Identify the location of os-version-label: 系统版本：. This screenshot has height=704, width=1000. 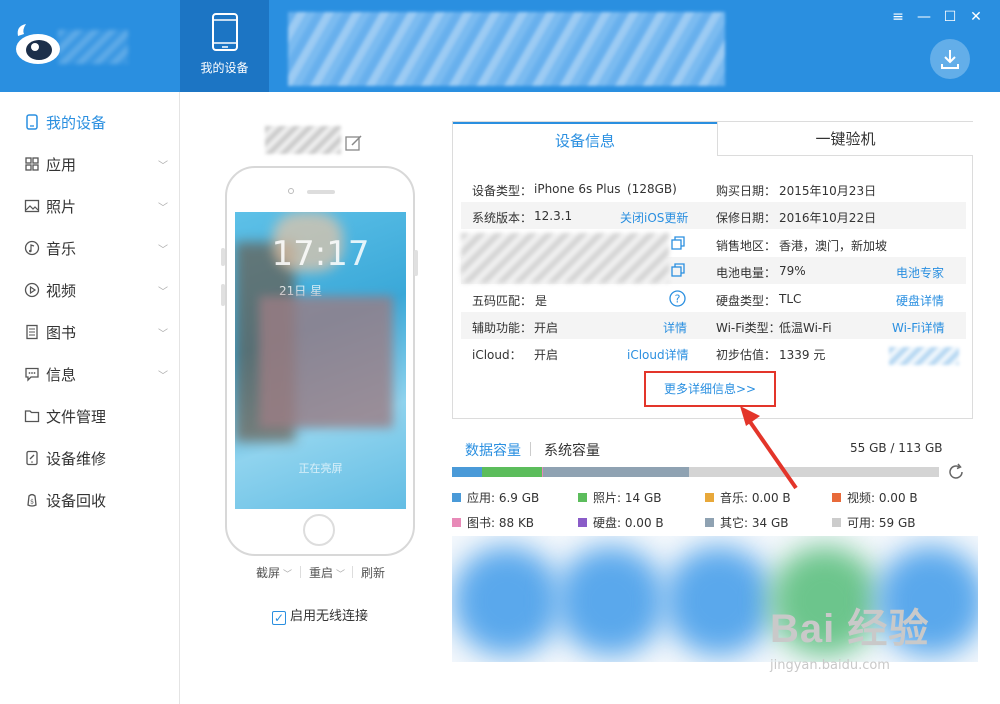
(502, 218).